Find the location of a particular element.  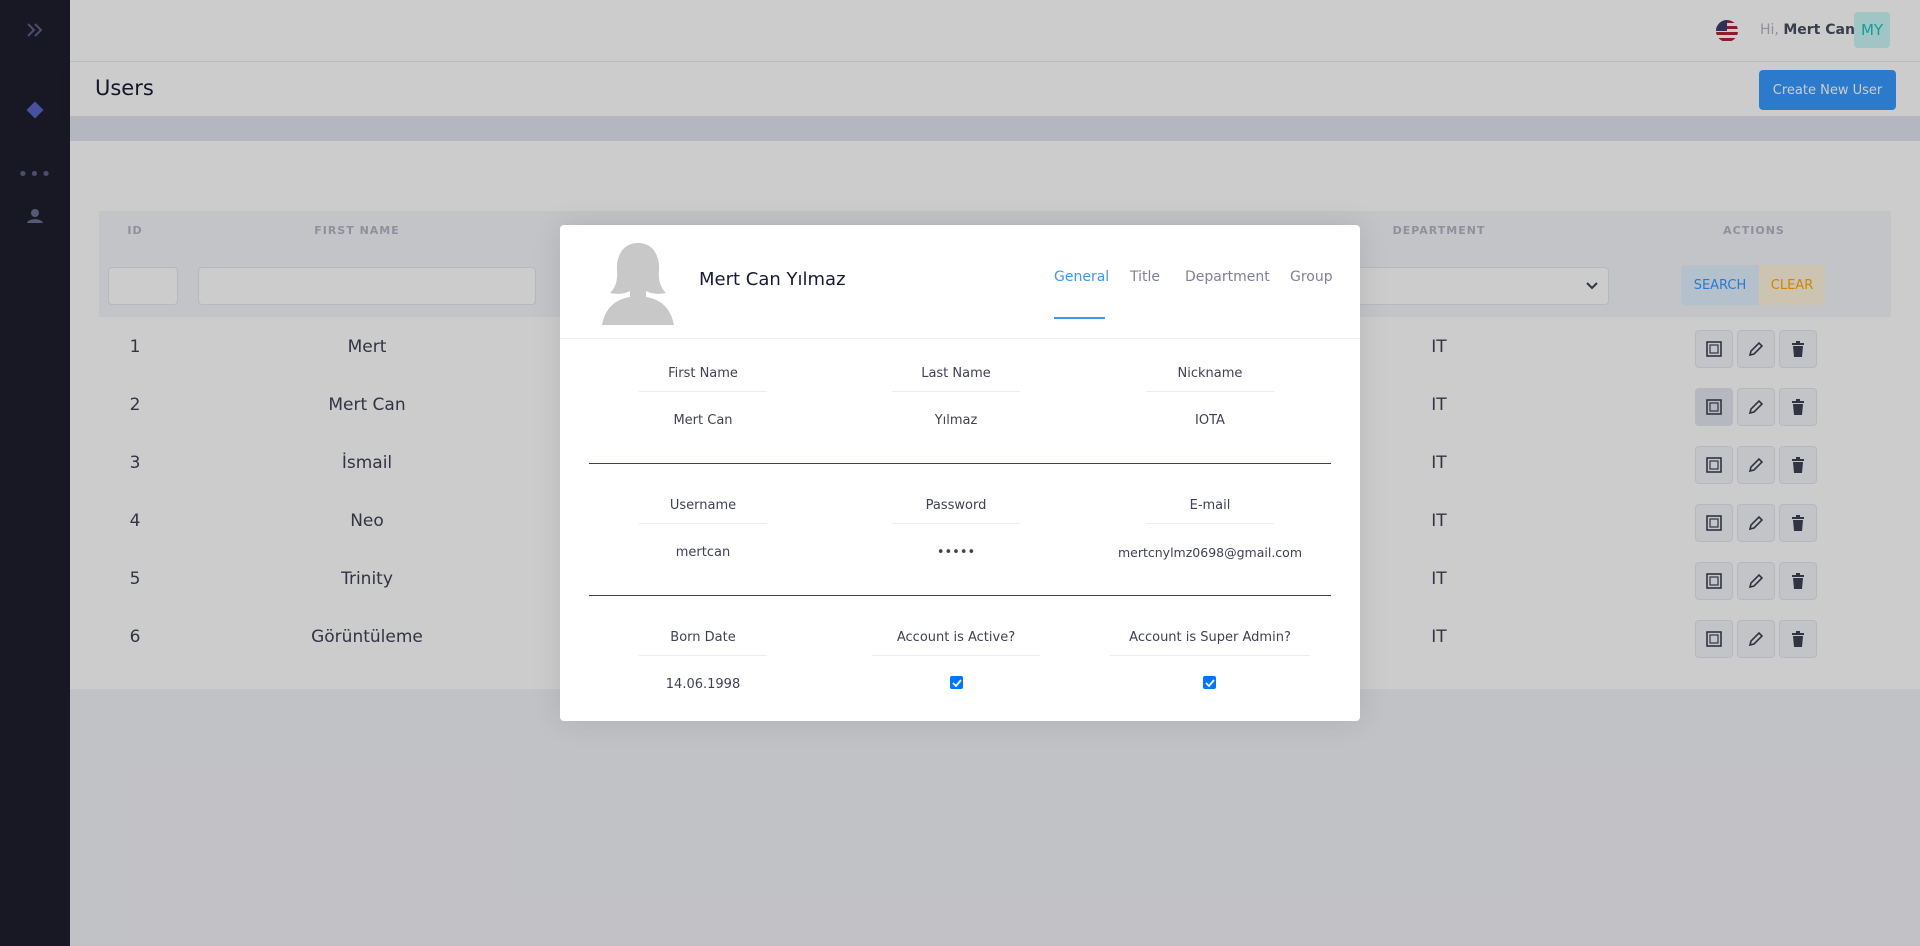

person-silhouette-icon is located at coordinates (638, 284).